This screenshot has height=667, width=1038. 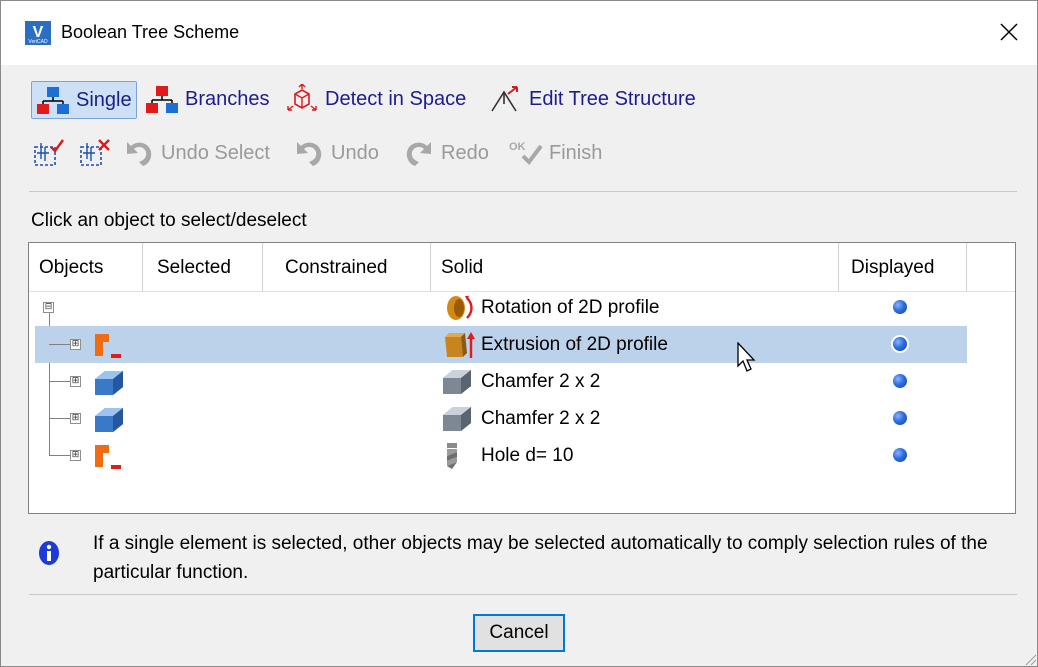 I want to click on cancel-button: Cancel, so click(x=519, y=633).